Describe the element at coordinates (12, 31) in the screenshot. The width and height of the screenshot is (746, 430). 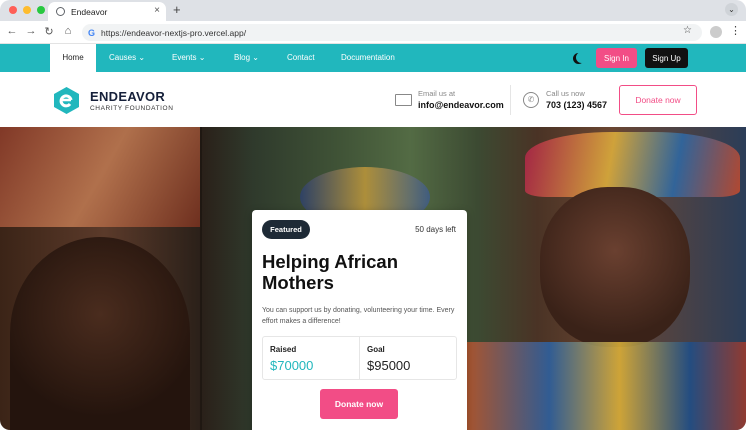
I see `back-arrow-icon: ←` at that location.